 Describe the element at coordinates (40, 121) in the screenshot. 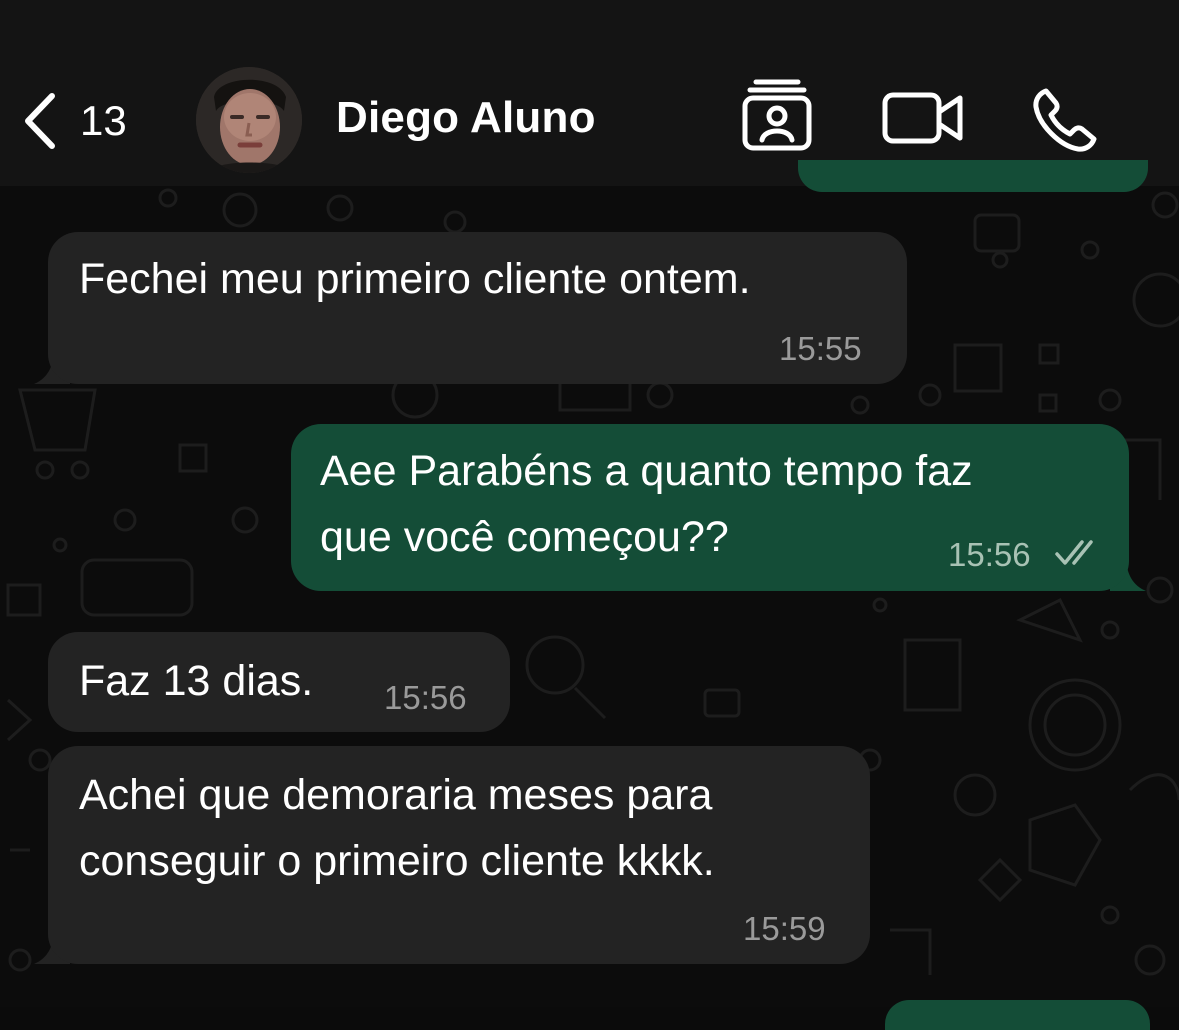

I see `chevron-left-icon` at that location.